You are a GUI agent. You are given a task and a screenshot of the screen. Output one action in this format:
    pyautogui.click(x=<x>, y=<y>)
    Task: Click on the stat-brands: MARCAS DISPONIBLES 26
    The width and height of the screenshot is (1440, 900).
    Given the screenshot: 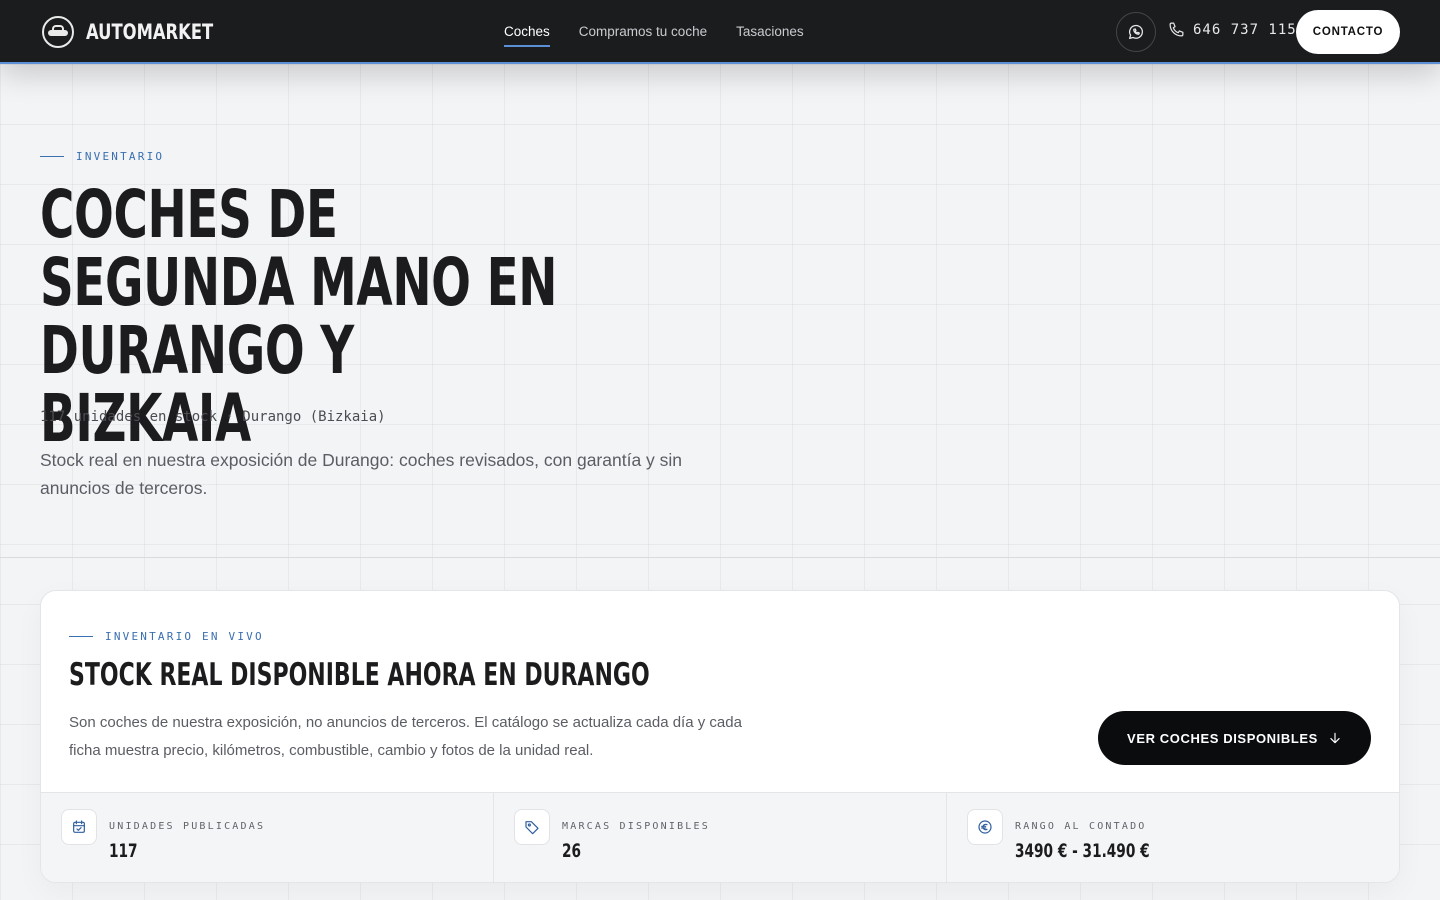 What is the action you would take?
    pyautogui.click(x=720, y=837)
    